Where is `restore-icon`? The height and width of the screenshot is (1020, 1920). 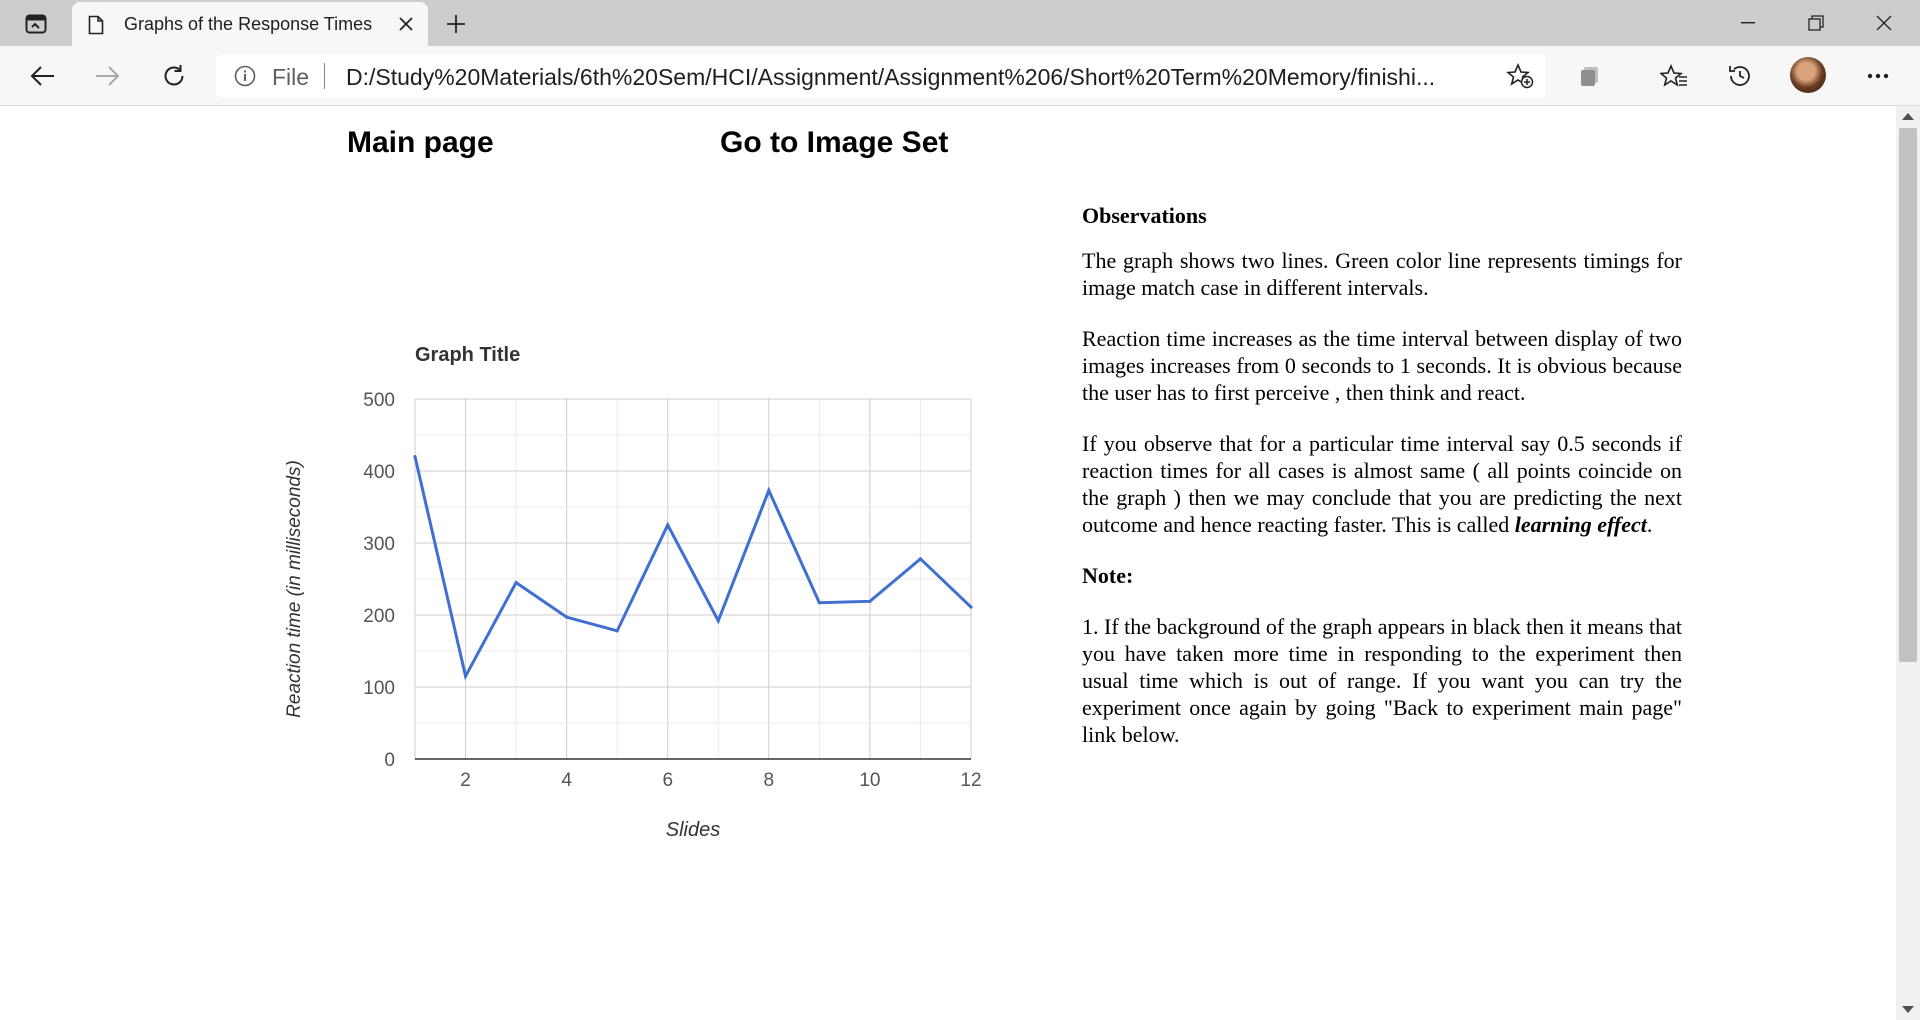
restore-icon is located at coordinates (1816, 23).